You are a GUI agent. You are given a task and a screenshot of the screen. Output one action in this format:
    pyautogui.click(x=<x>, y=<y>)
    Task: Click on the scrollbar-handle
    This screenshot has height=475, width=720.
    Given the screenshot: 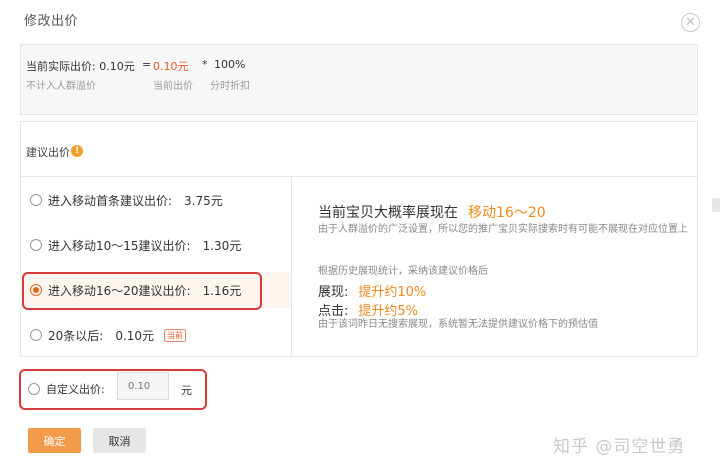 What is the action you would take?
    pyautogui.click(x=716, y=205)
    